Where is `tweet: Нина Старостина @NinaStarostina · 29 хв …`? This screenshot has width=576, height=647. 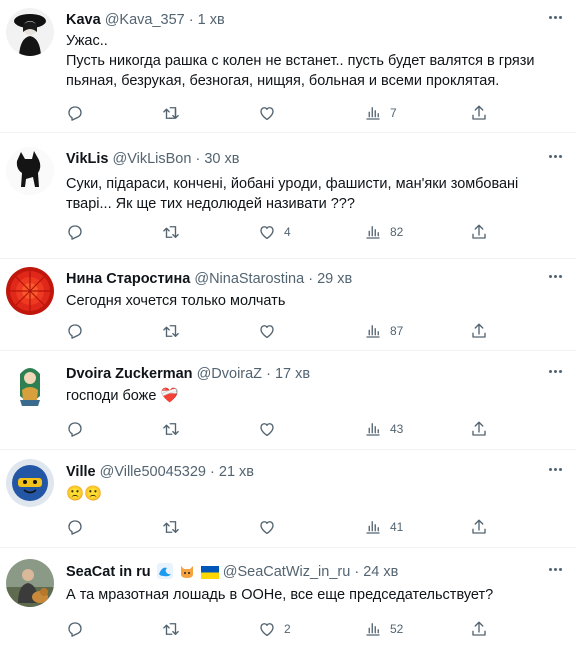 tweet: Нина Старостина @NinaStarostina · 29 хв … is located at coordinates (288, 305).